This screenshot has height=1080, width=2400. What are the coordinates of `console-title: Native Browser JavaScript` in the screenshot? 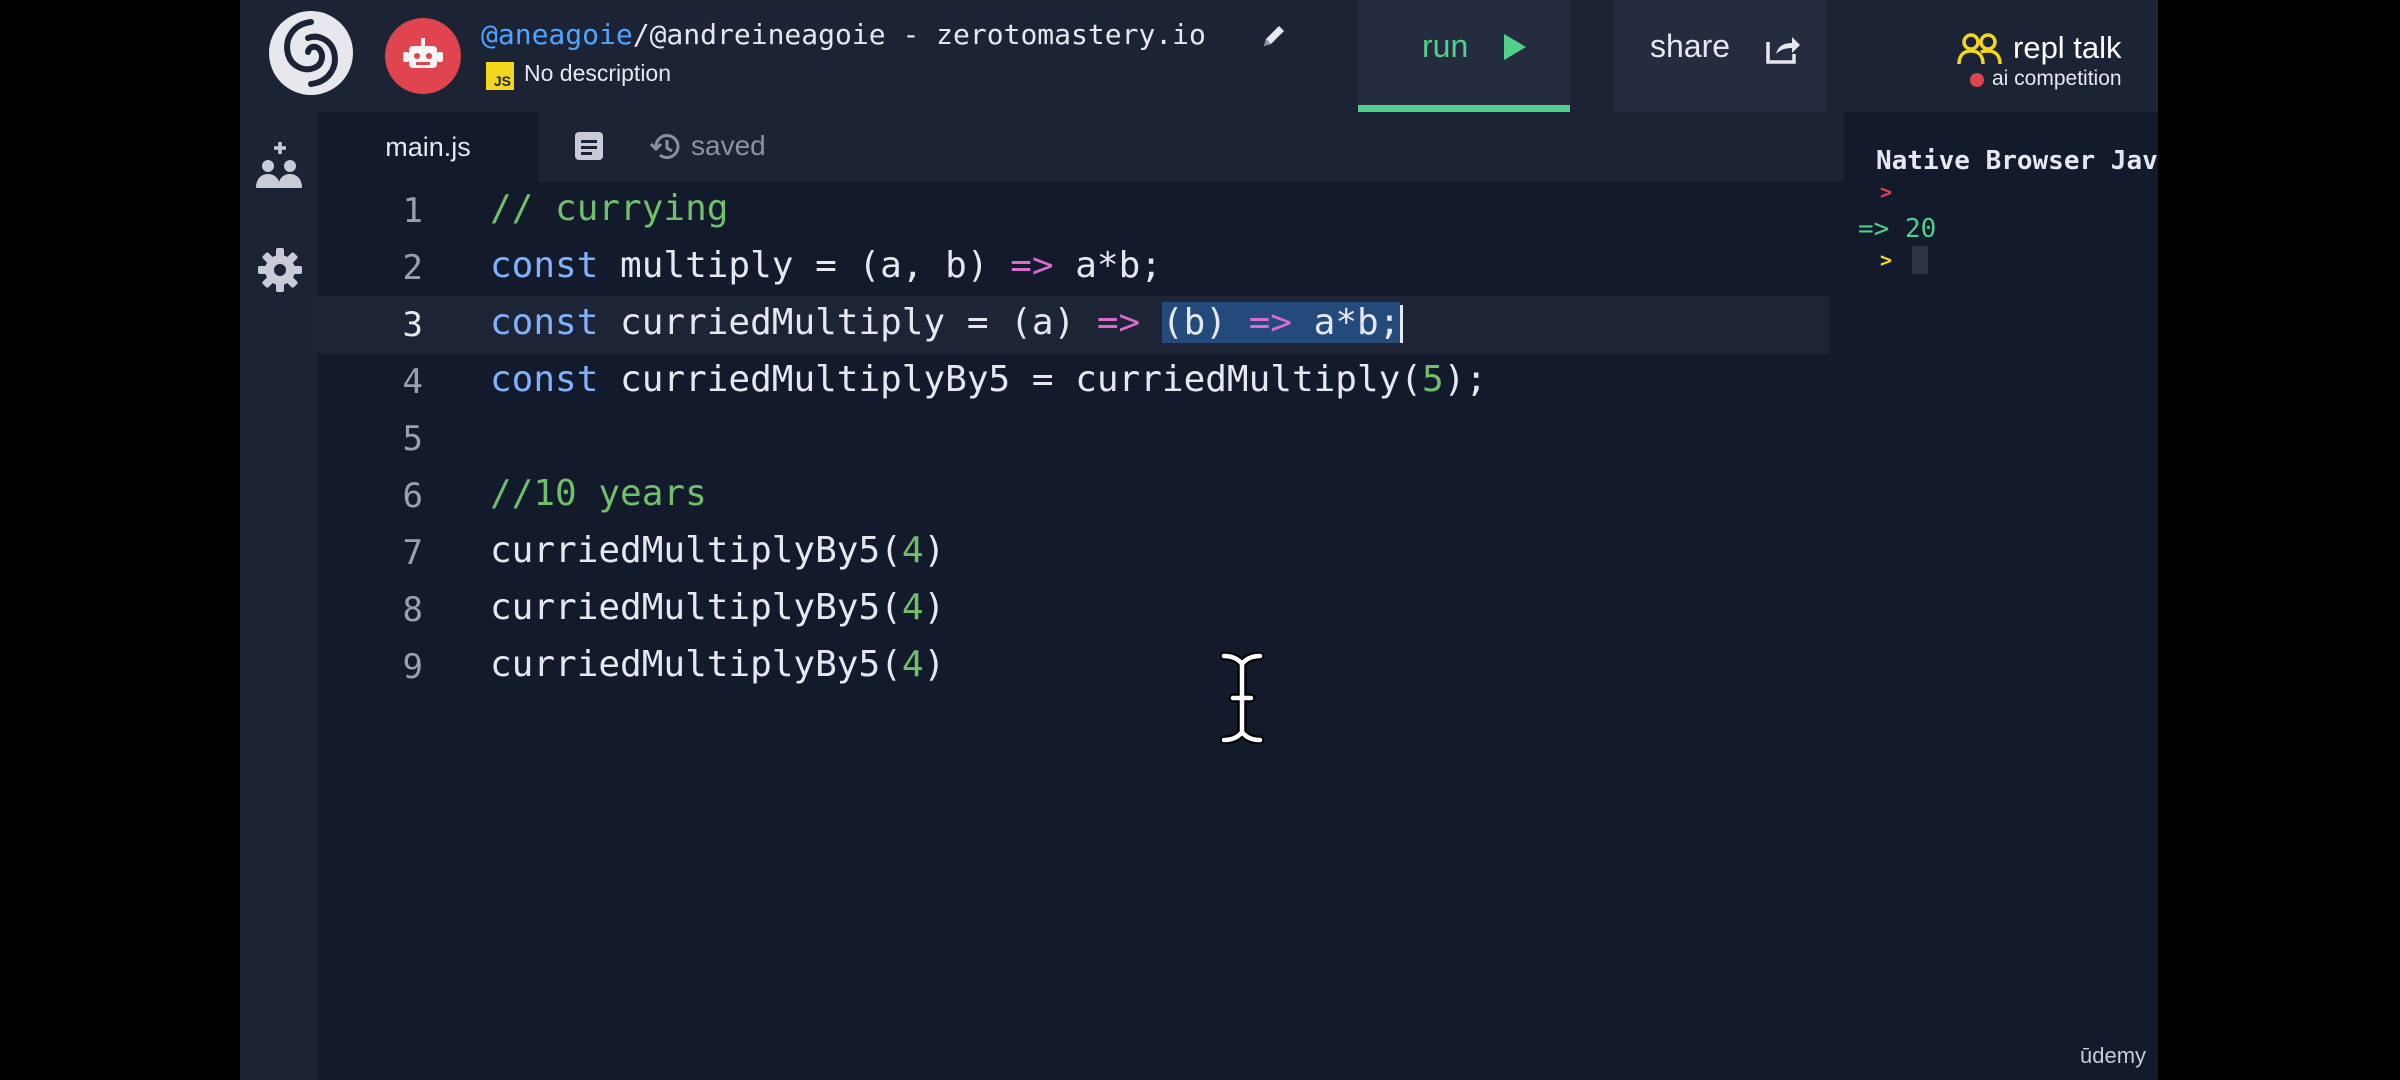 It's located at (2017, 161).